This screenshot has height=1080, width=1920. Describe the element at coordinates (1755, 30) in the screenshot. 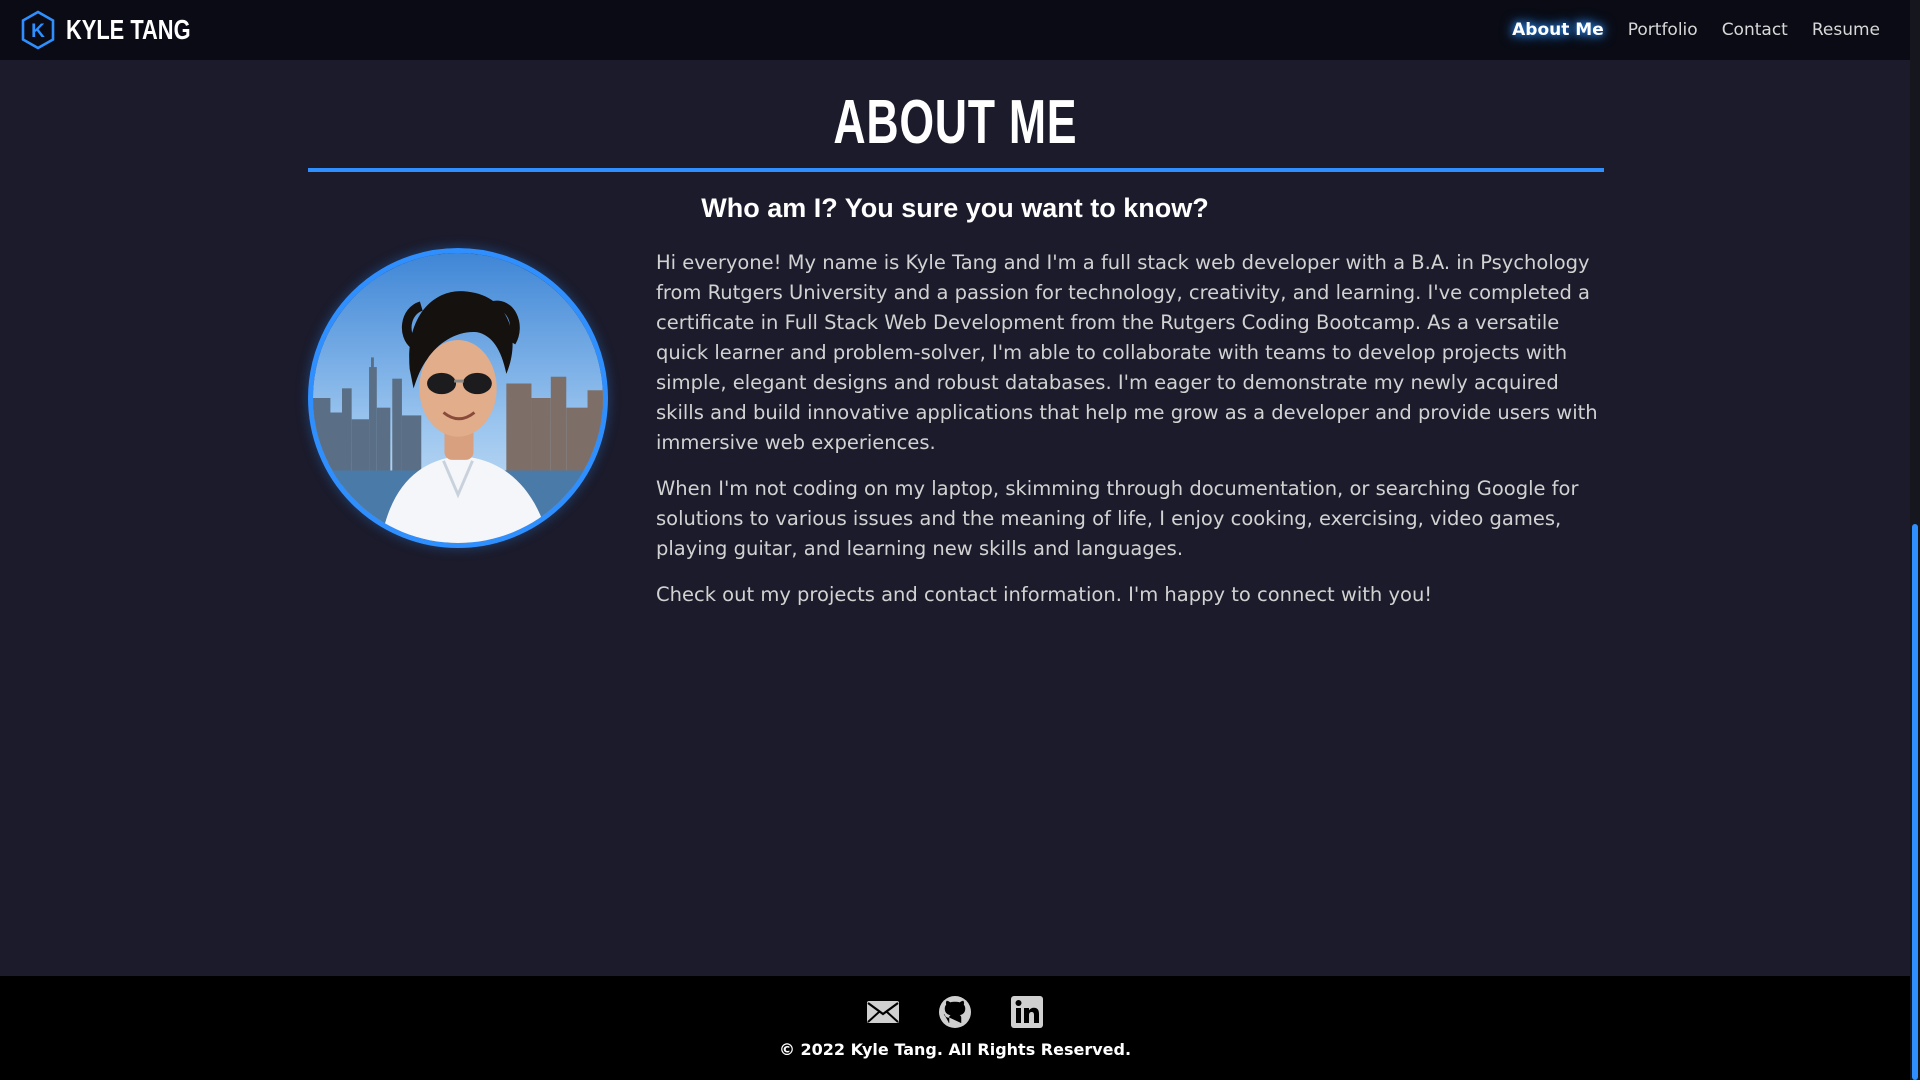

I see `nav-link-contact: Contact` at that location.